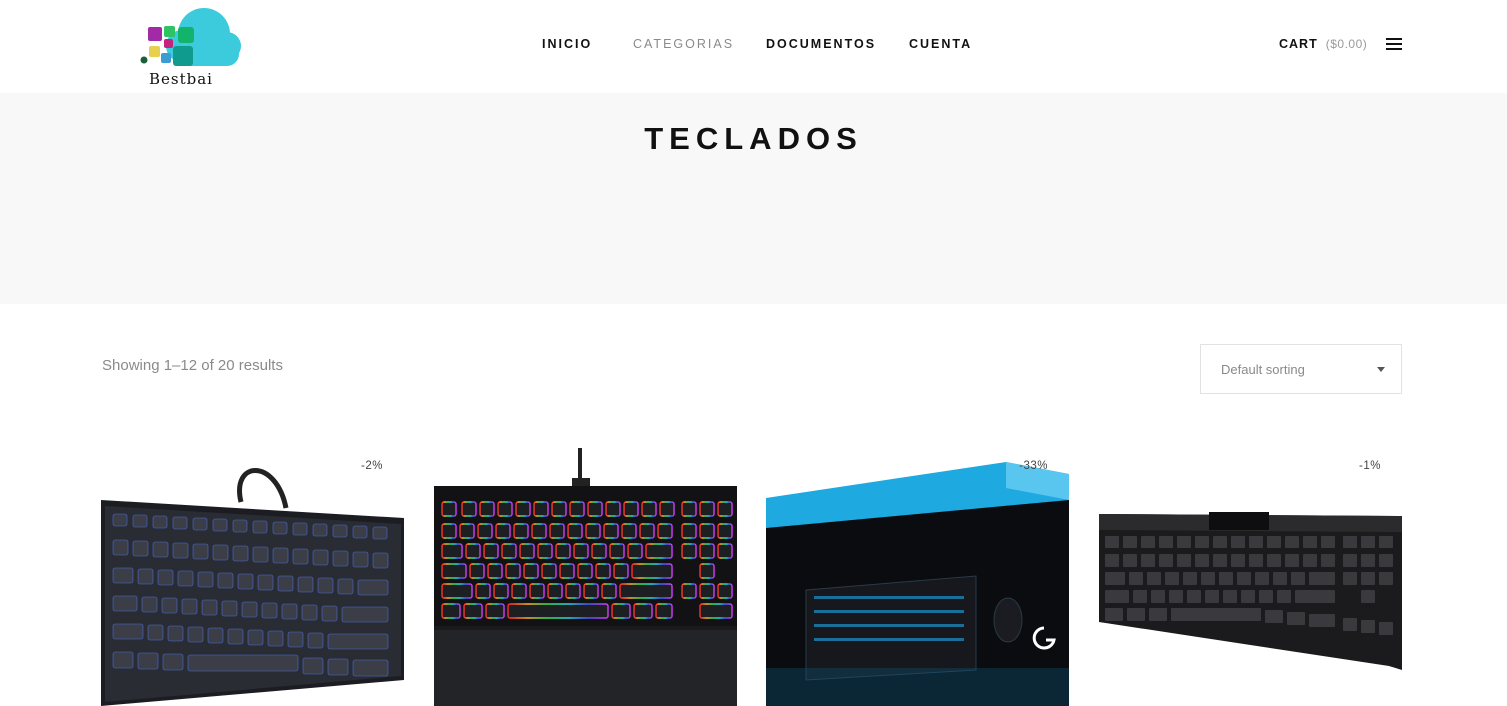 The image size is (1507, 706). I want to click on product-card: -1%, so click(1250, 573).